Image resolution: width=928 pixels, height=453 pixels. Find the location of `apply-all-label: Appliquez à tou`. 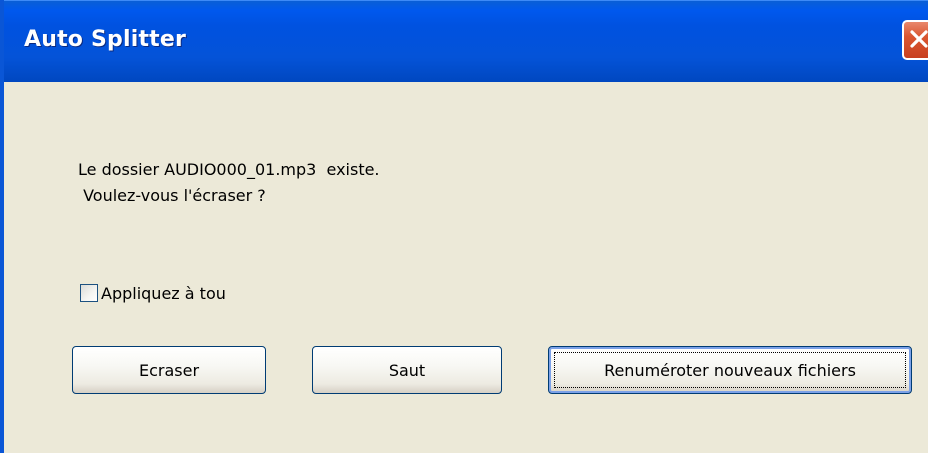

apply-all-label: Appliquez à tou is located at coordinates (163, 293).